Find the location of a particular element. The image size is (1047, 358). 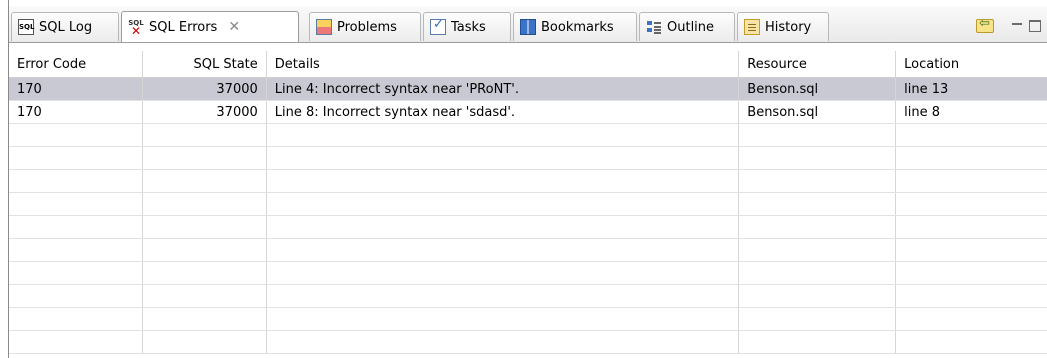

link-with-editor-button is located at coordinates (985, 26).